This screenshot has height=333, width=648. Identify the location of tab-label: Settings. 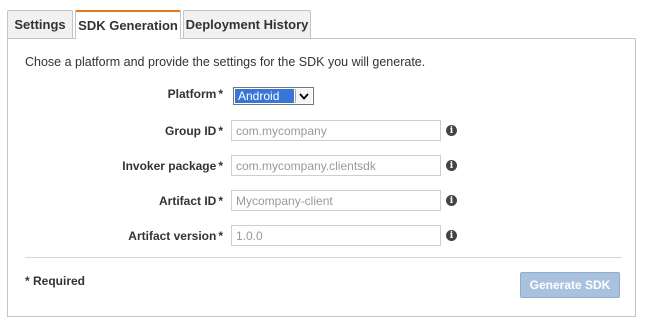
(40, 24).